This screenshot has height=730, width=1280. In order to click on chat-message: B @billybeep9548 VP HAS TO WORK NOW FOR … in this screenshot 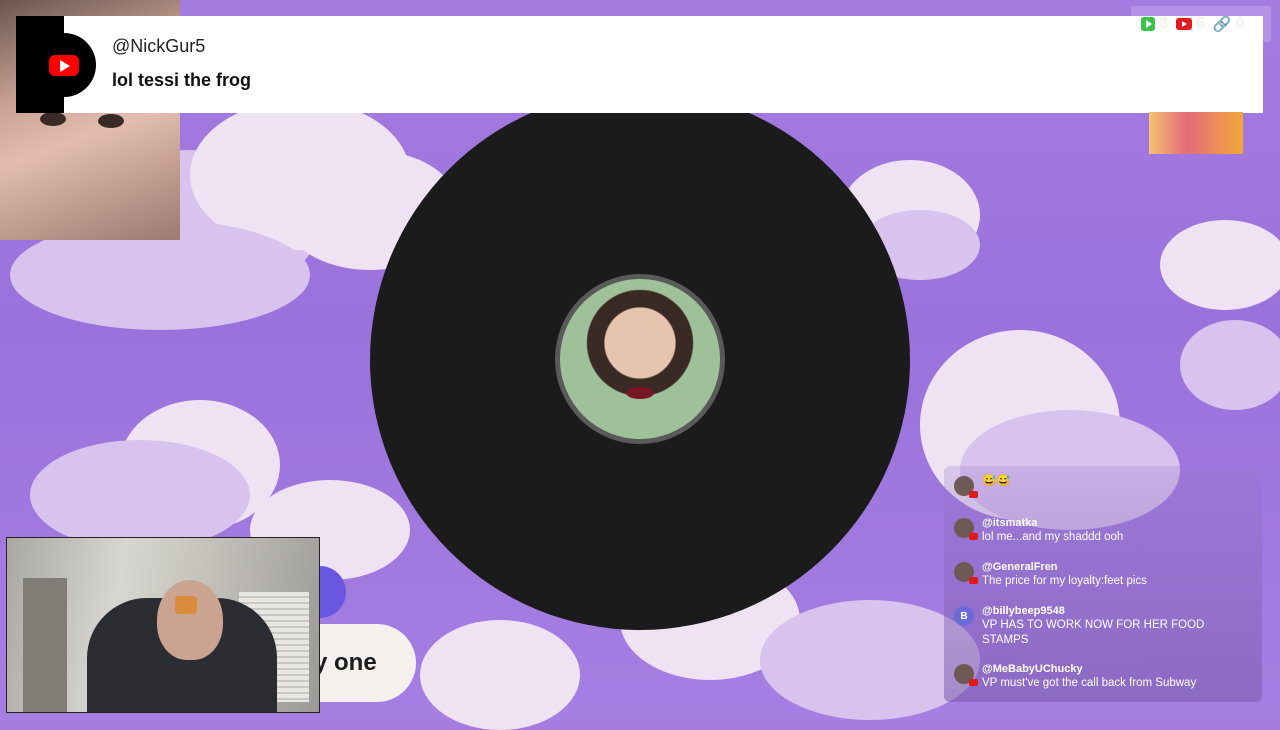, I will do `click(1103, 626)`.